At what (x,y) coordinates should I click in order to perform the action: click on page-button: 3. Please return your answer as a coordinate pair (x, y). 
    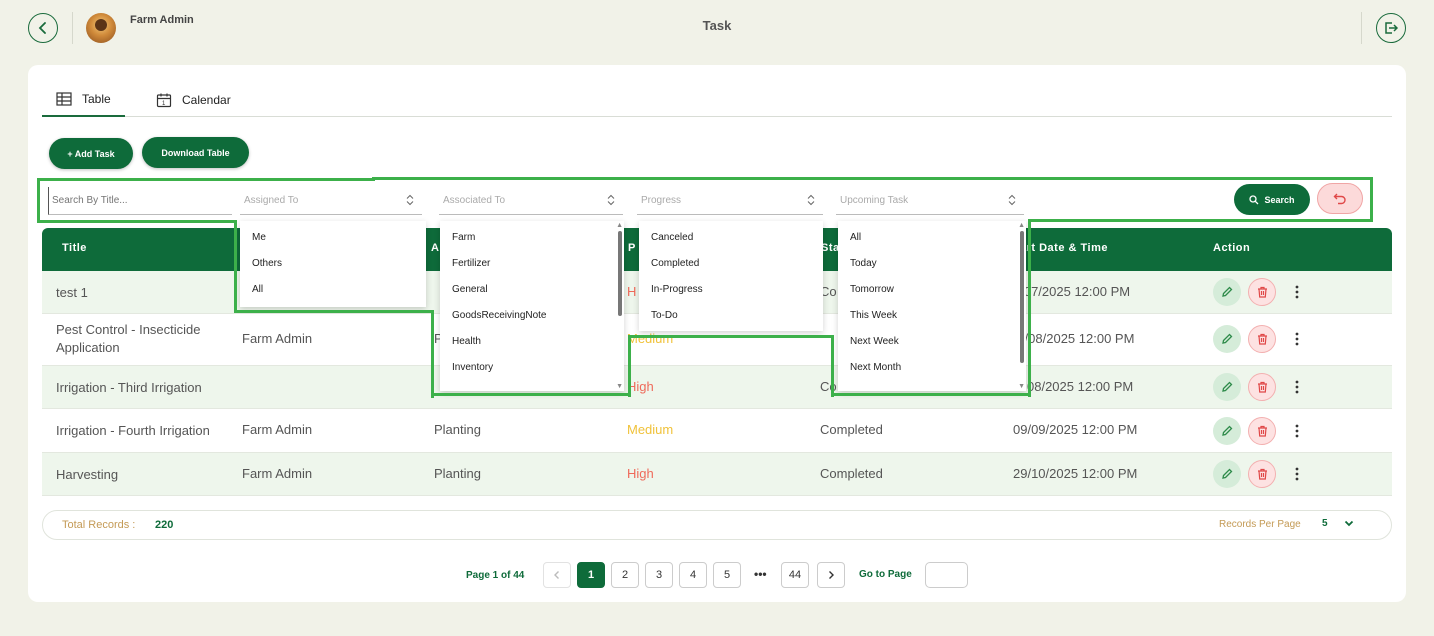
    Looking at the image, I should click on (659, 575).